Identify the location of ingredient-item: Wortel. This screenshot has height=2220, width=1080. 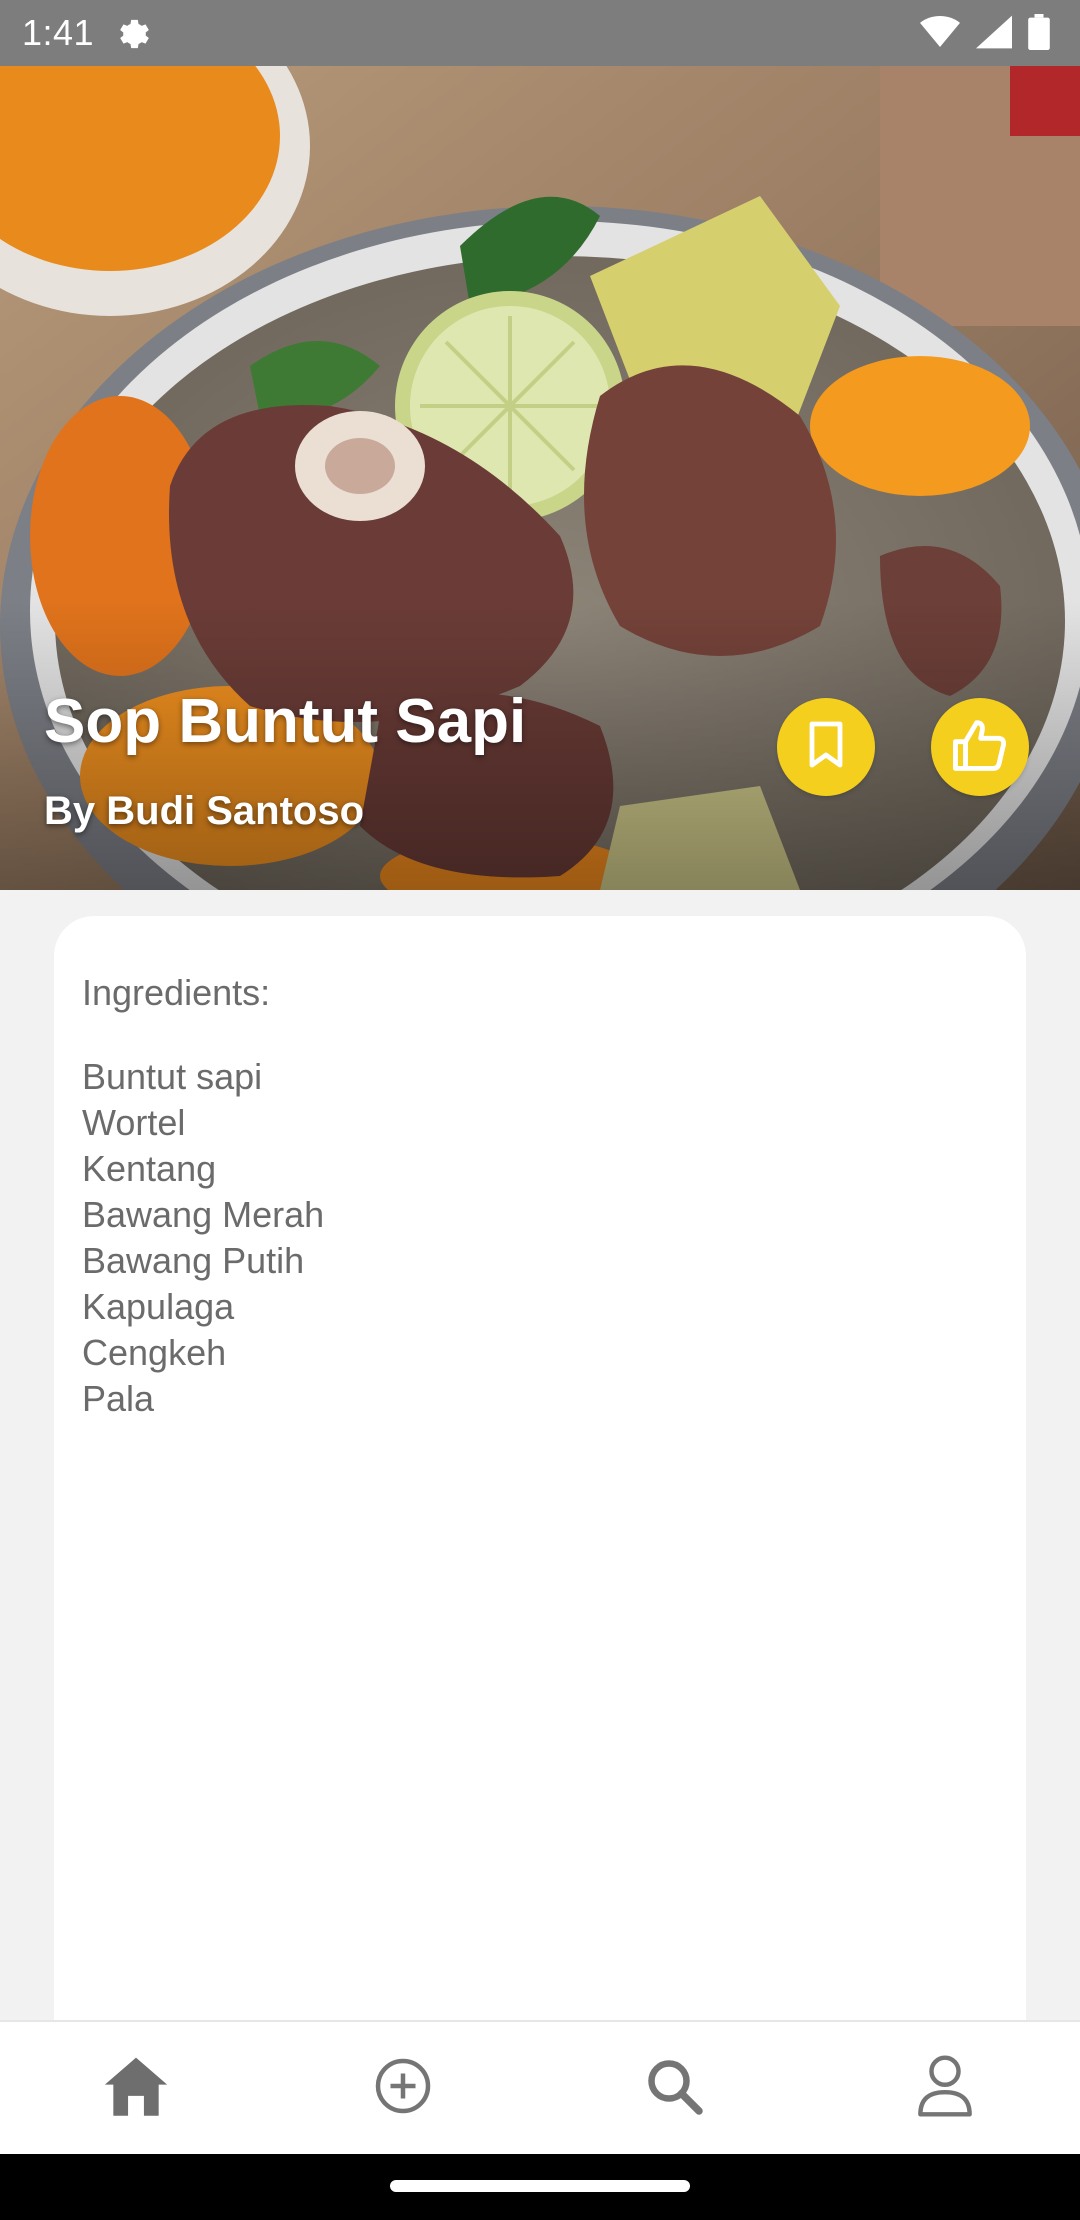
(134, 1122).